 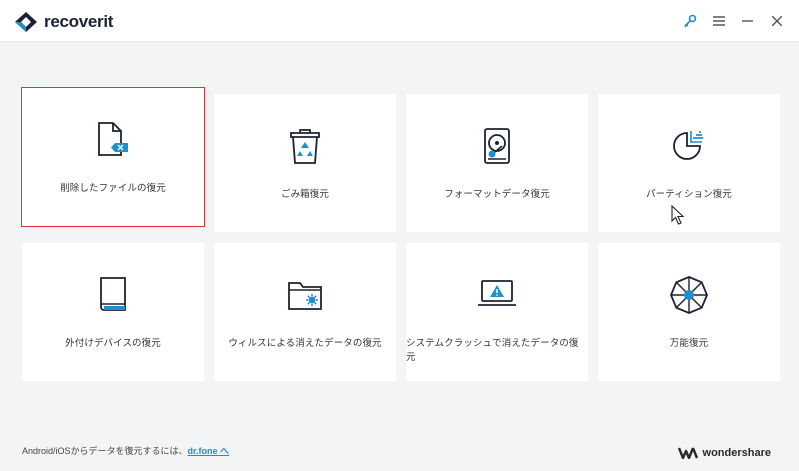 What do you see at coordinates (689, 343) in the screenshot?
I see `mode-label: 万能復元` at bounding box center [689, 343].